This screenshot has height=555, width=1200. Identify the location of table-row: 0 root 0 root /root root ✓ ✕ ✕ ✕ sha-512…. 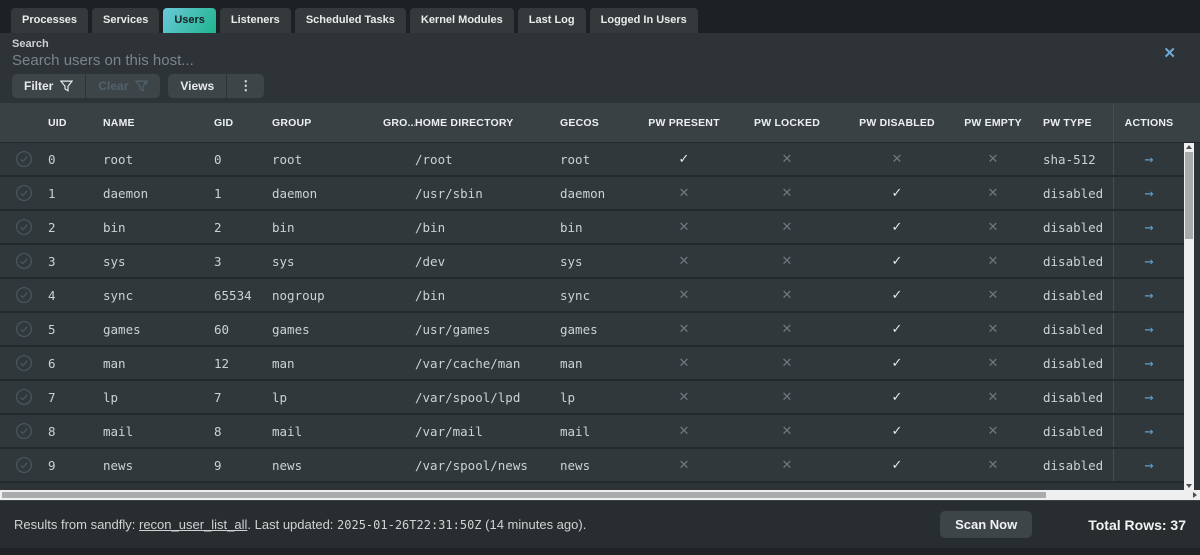
(592, 160).